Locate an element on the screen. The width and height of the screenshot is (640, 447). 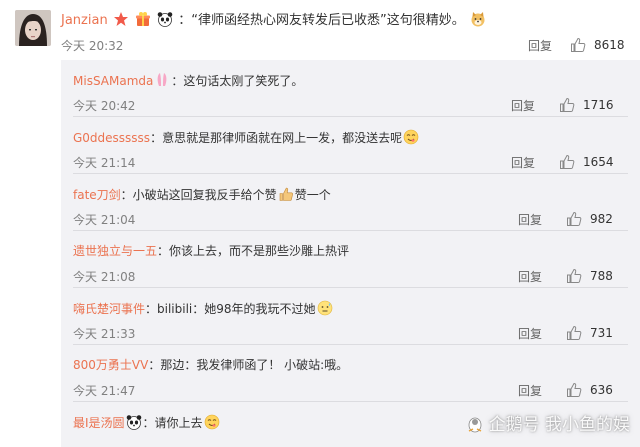
gift-icon is located at coordinates (143, 19).